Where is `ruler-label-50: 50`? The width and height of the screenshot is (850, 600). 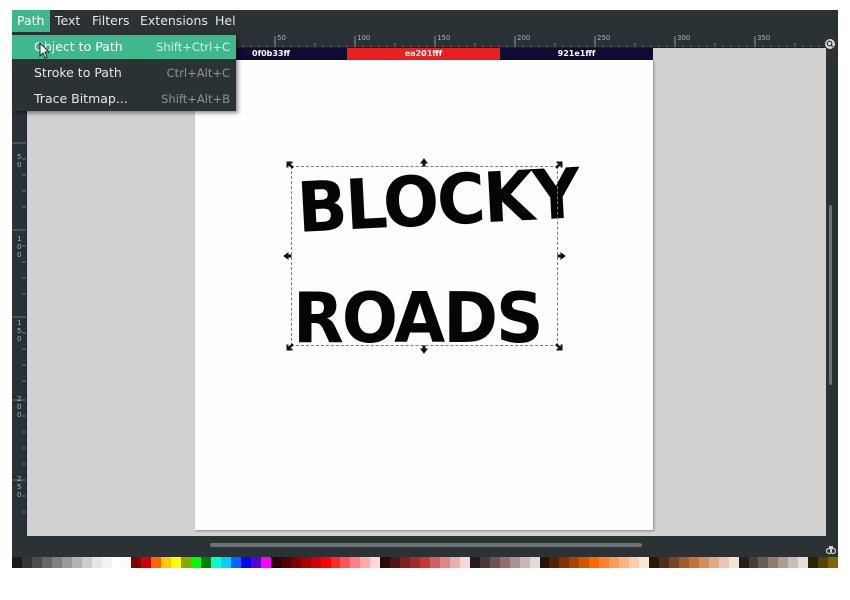 ruler-label-50: 50 is located at coordinates (281, 38).